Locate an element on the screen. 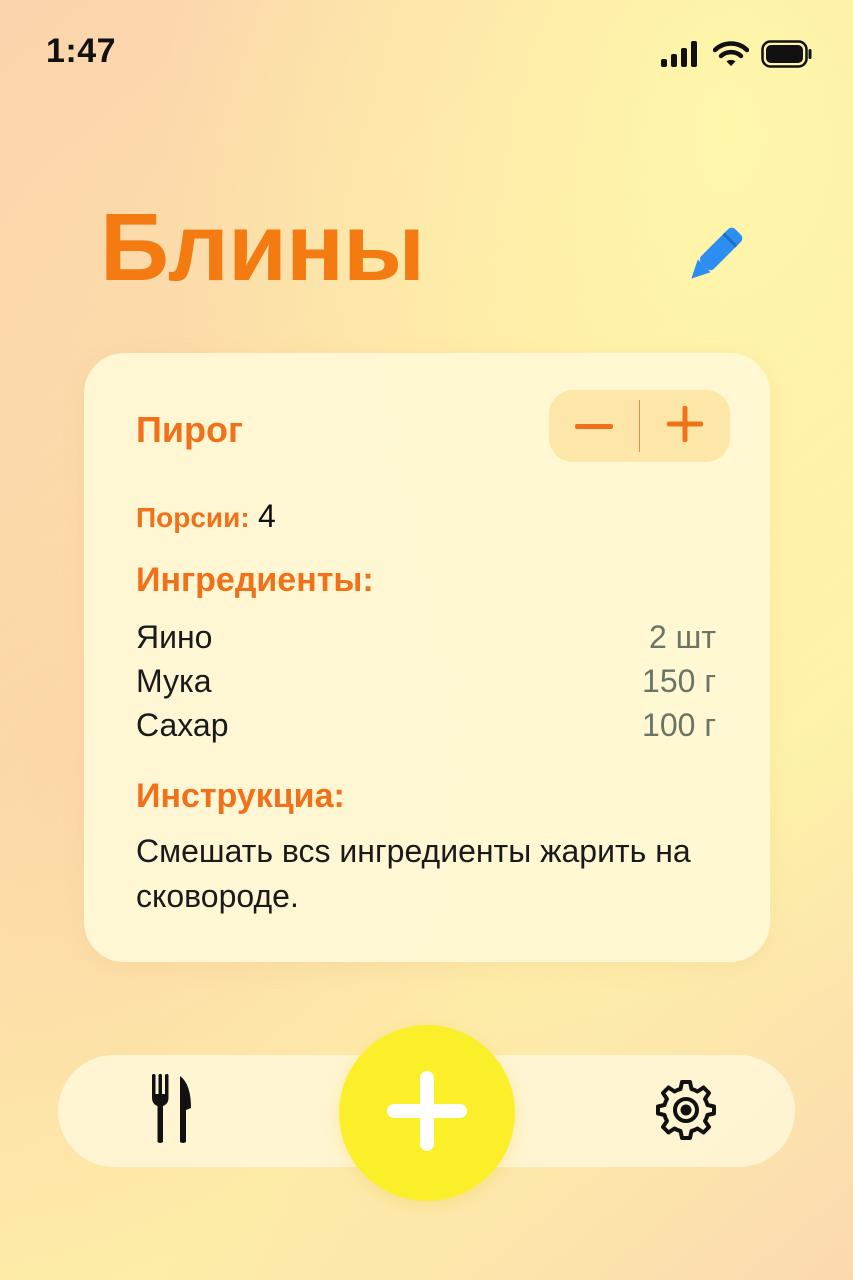 This screenshot has width=853, height=1280. ingredient-row: Сахар 100 г is located at coordinates (426, 725).